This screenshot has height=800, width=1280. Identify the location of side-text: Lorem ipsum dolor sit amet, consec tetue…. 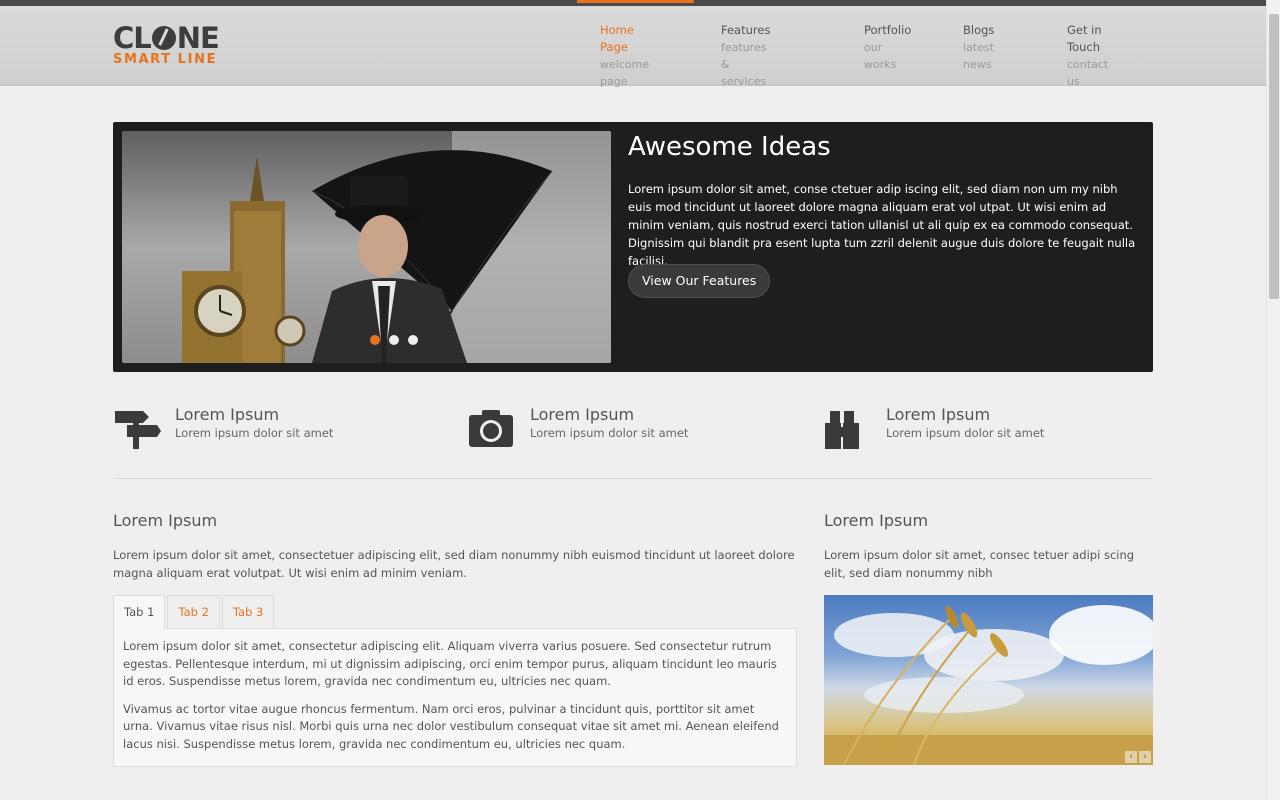
(979, 564).